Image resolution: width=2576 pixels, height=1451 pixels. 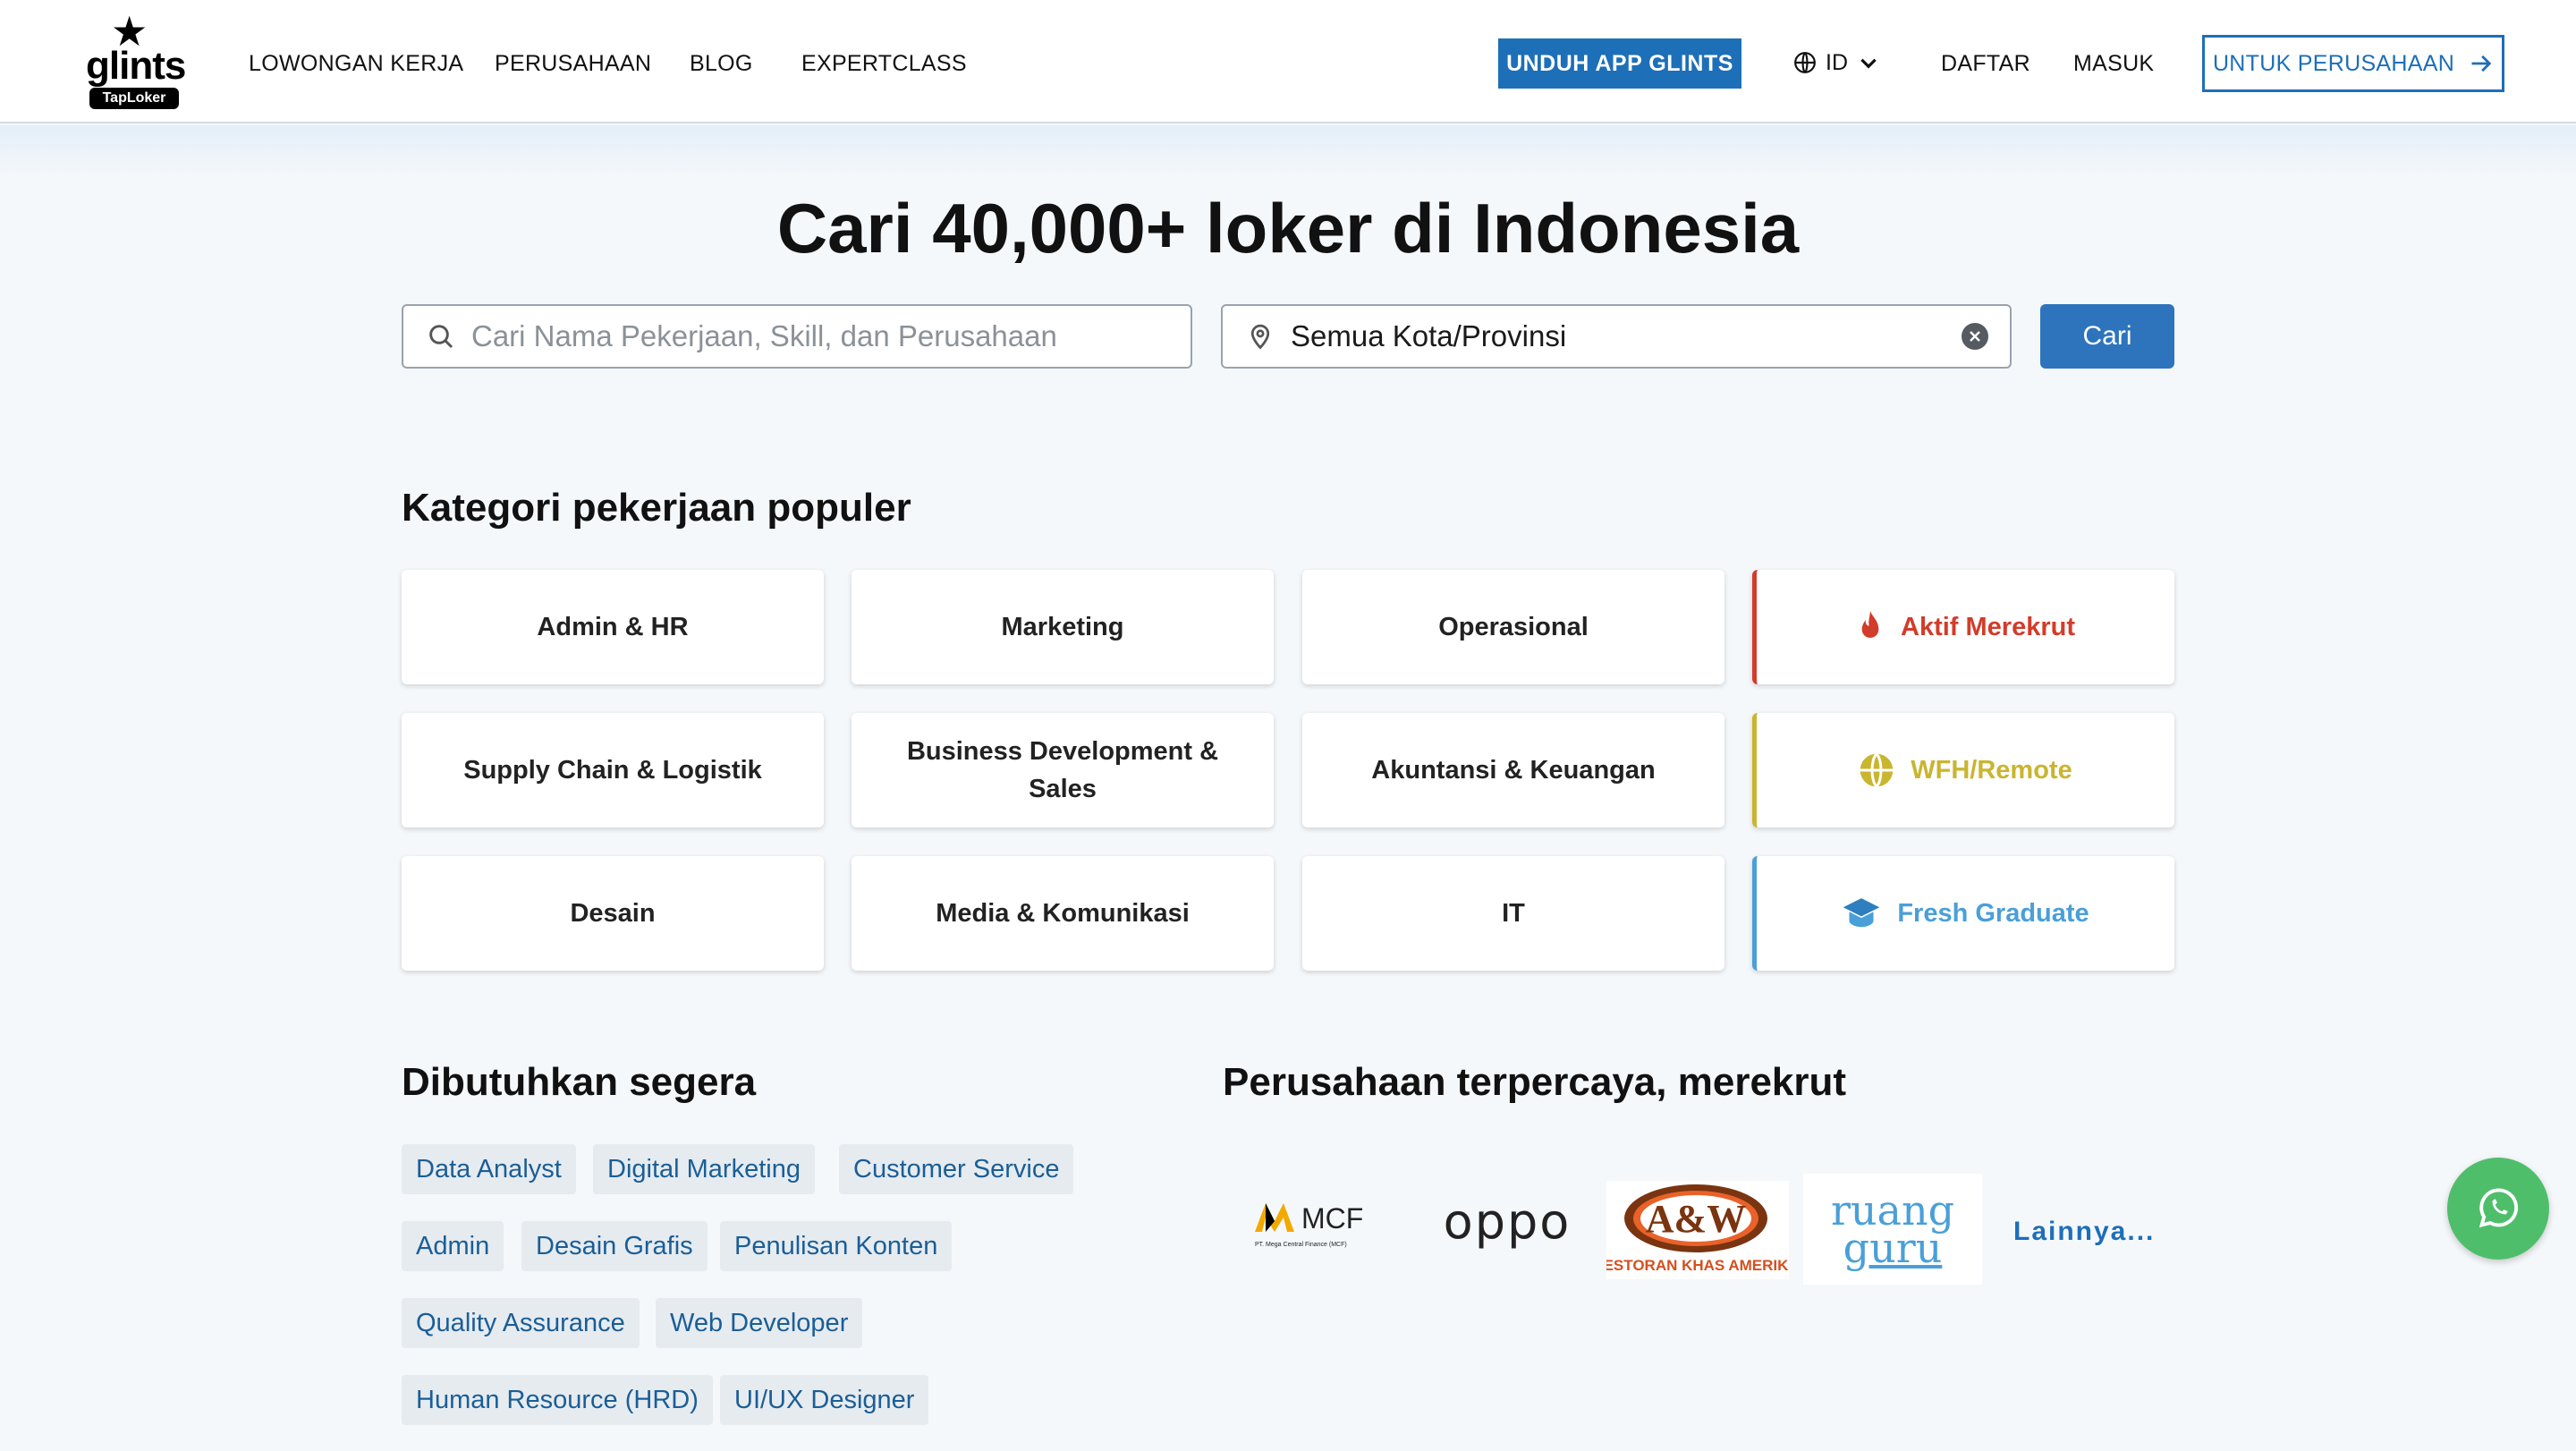 I want to click on location-field, so click(x=1616, y=336).